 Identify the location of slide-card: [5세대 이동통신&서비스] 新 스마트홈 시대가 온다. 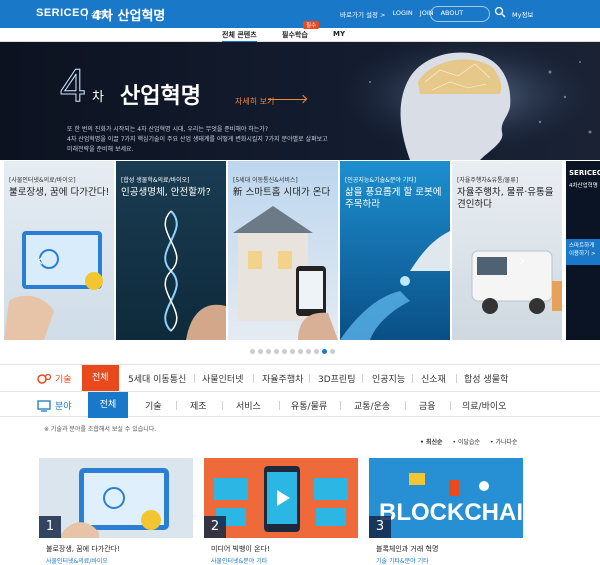
(283, 250).